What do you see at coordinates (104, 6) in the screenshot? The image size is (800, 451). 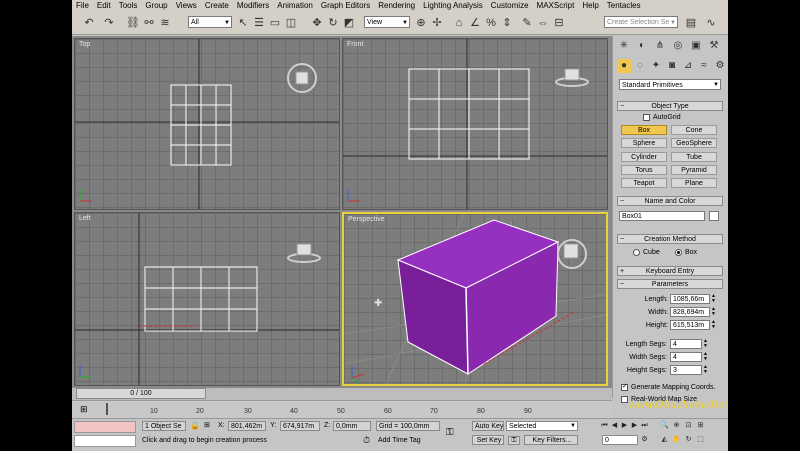 I see `menu-edit: Edit` at bounding box center [104, 6].